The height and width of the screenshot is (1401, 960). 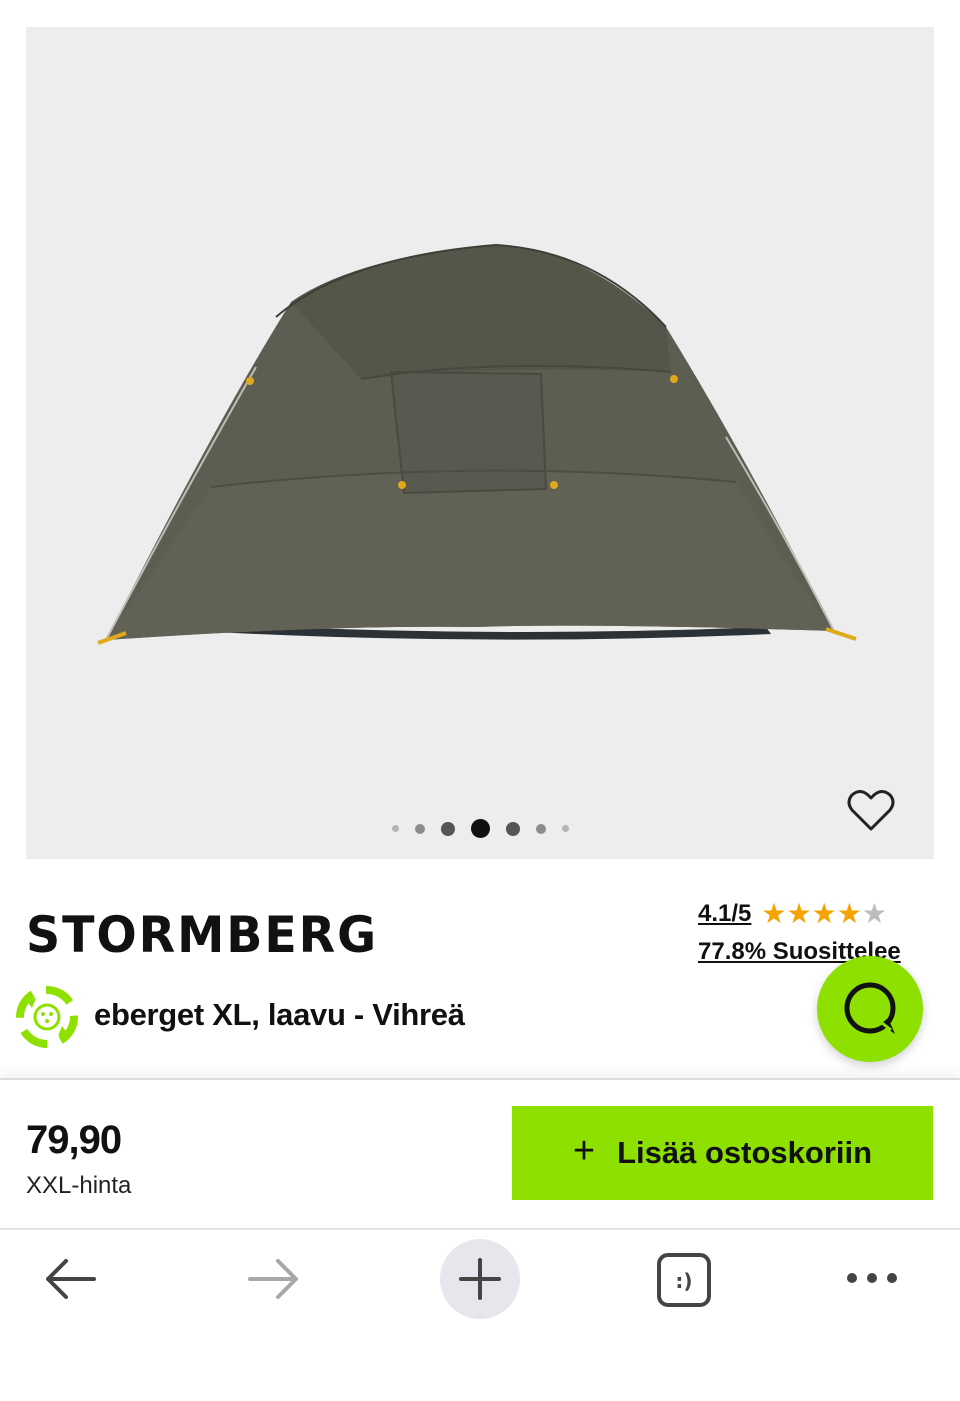 I want to click on product-title: eberget XL, laavu - Vihreä, so click(x=279, y=1014).